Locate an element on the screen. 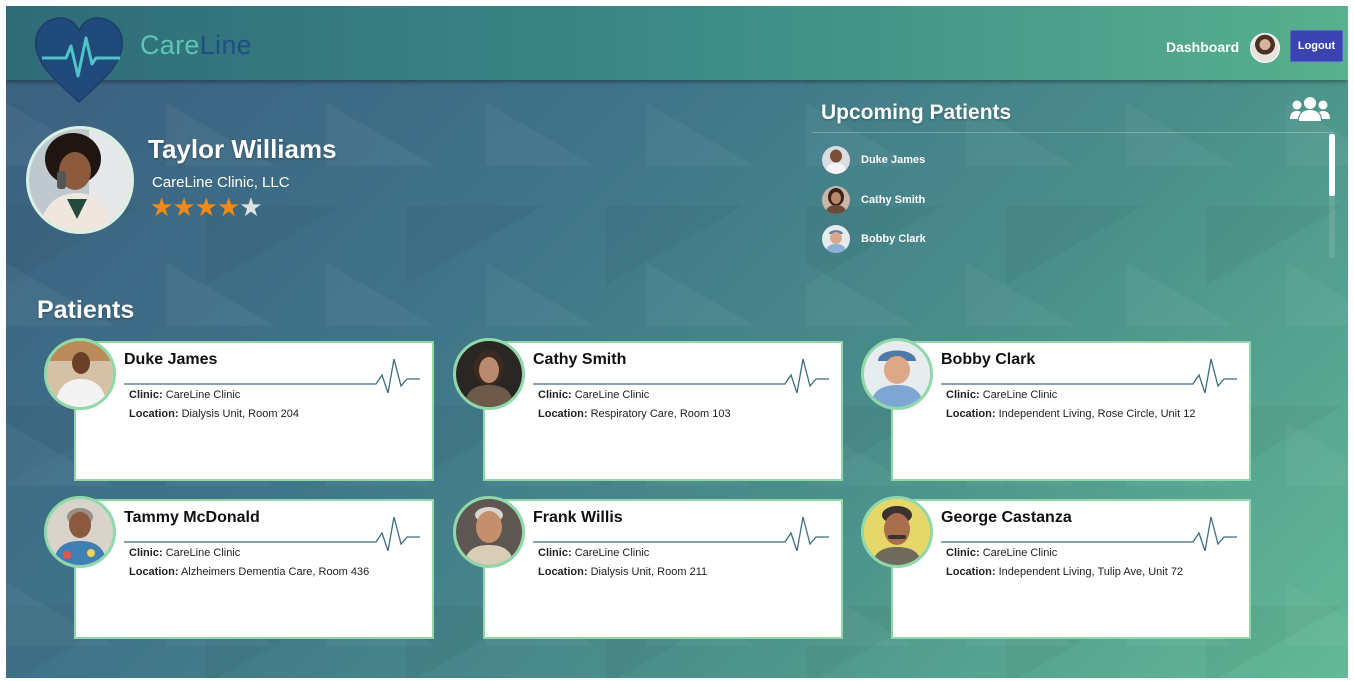  location-value: Respiratory Care, Room 103 is located at coordinates (660, 414).